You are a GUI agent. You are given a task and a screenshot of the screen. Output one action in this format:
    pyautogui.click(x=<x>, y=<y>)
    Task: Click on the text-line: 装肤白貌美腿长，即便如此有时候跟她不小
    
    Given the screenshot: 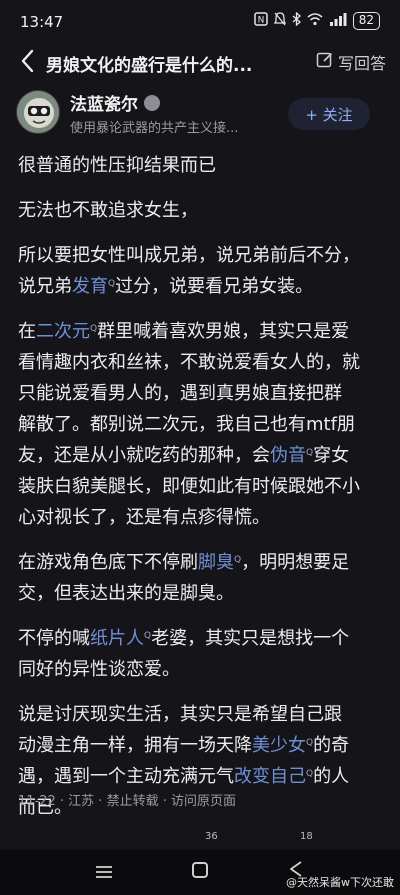 What is the action you would take?
    pyautogui.click(x=189, y=486)
    